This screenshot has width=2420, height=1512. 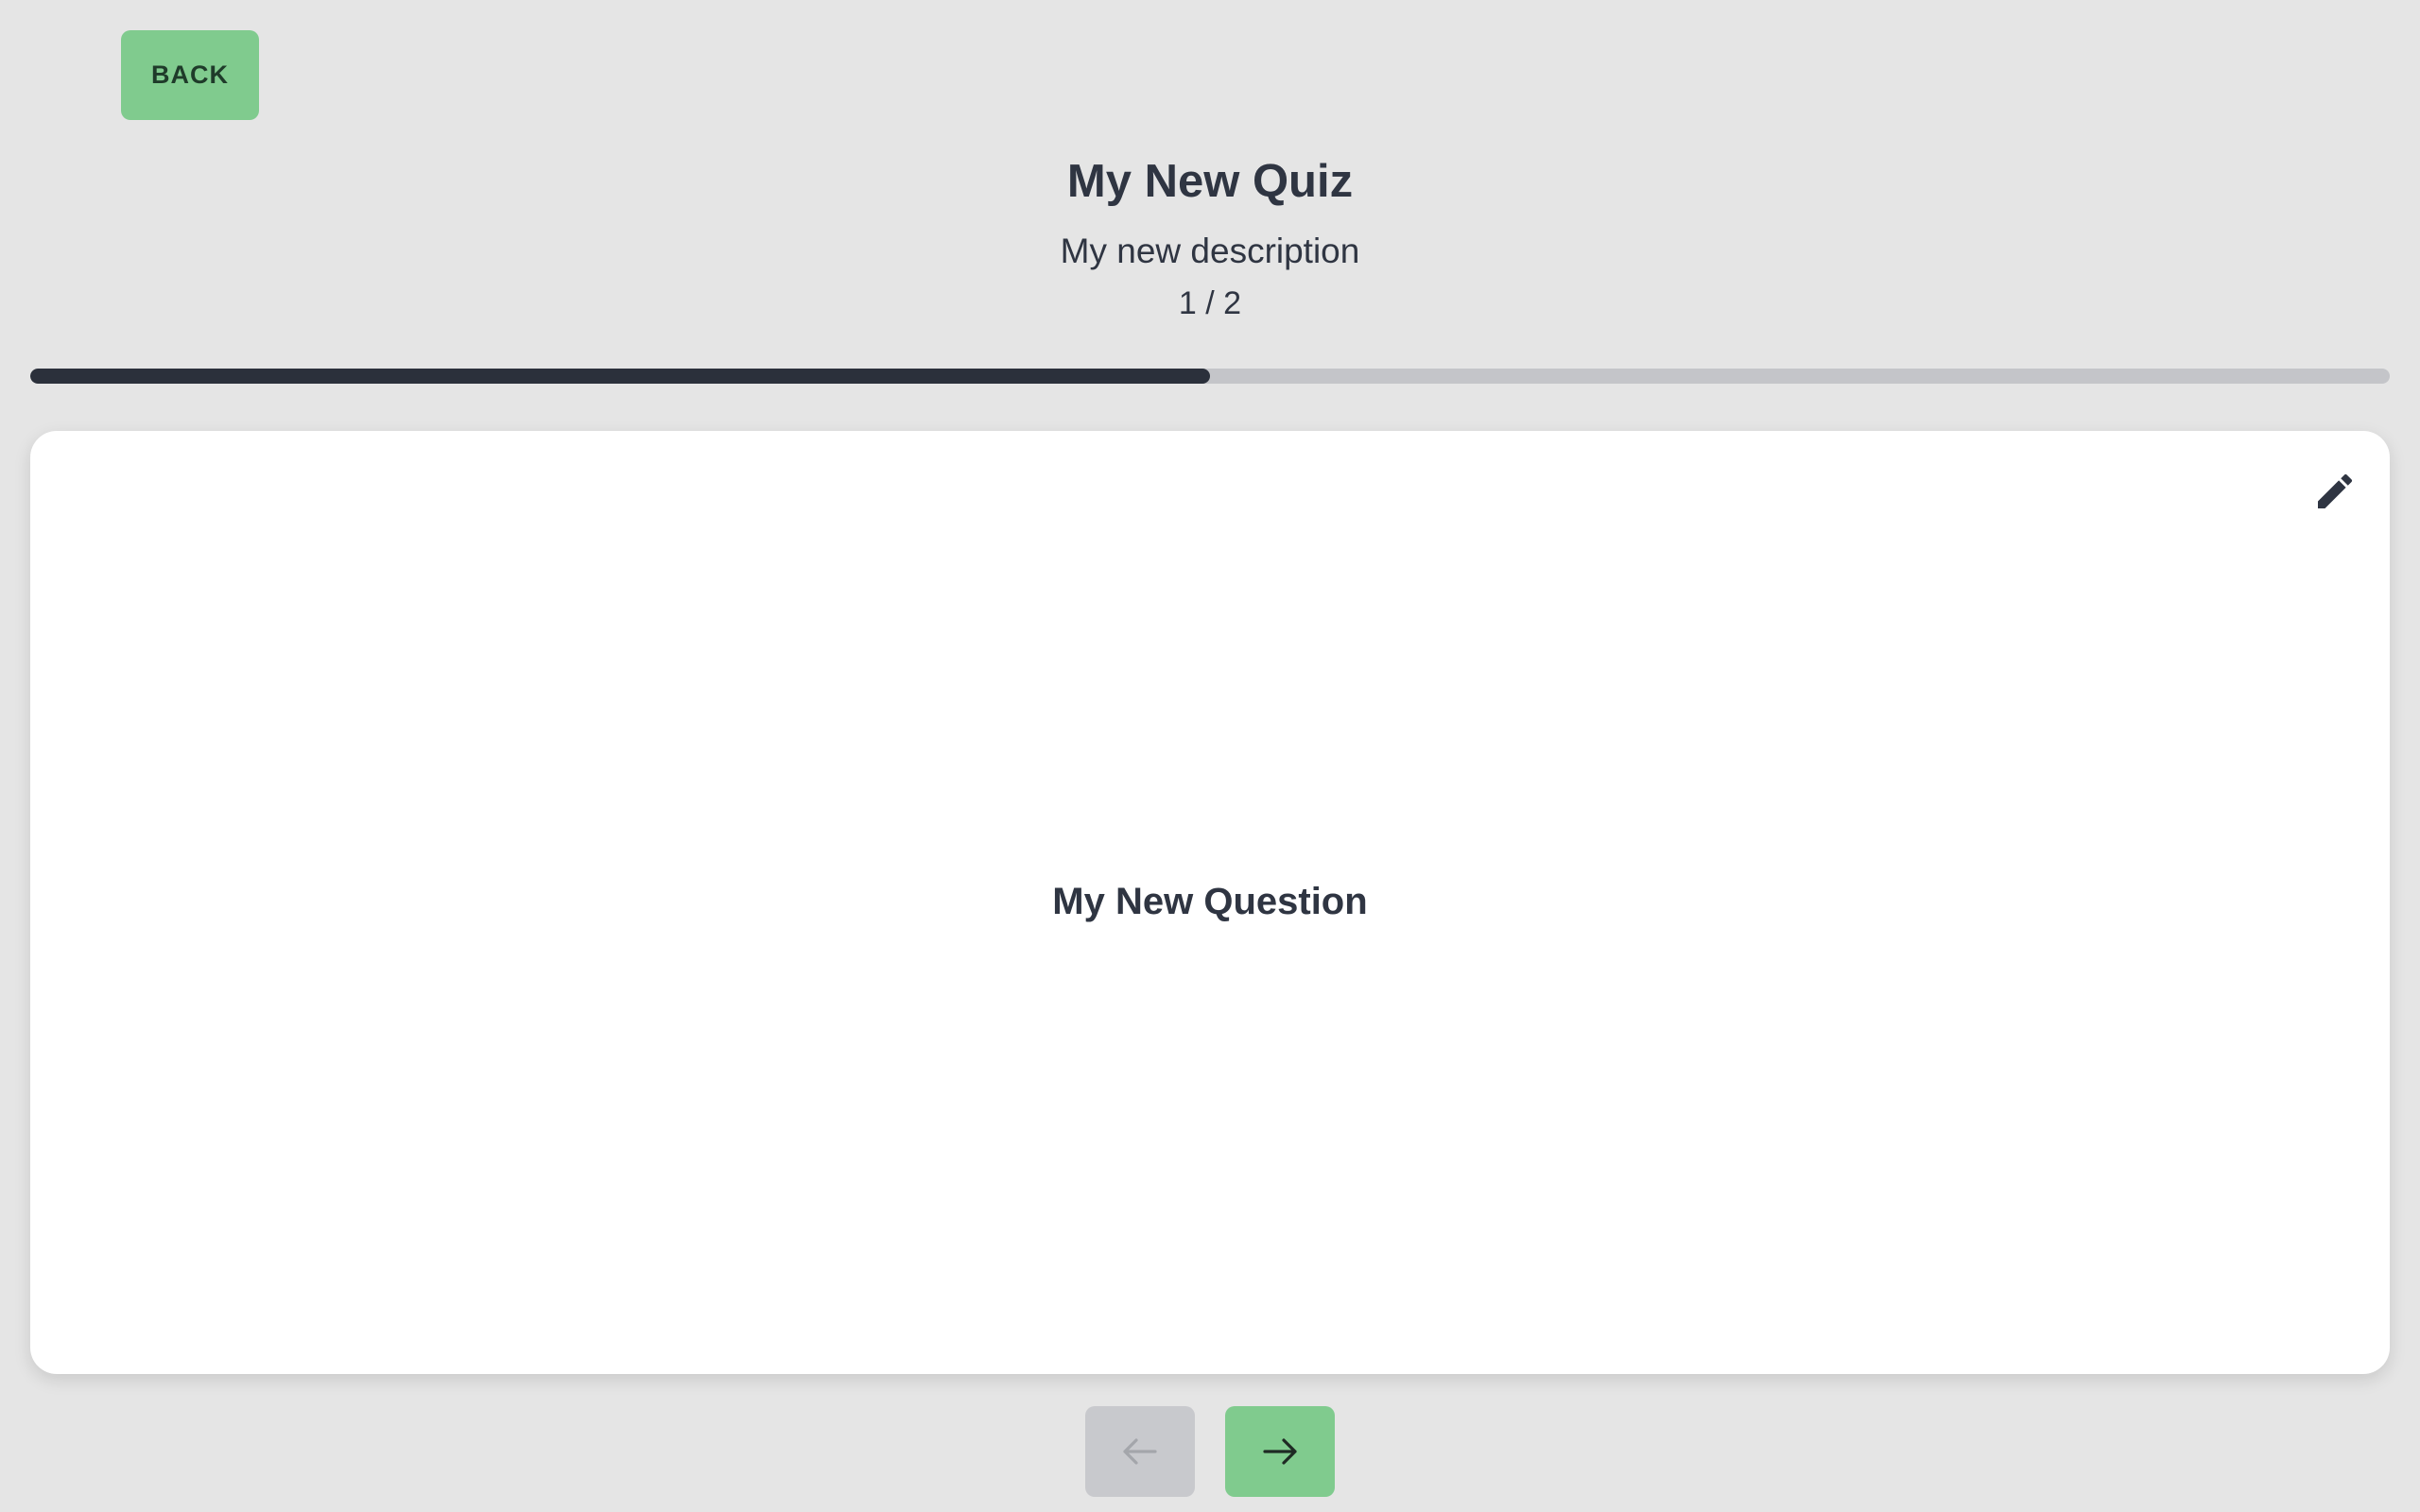 I want to click on quiz-header: My New Quiz My new description 1 / 2, so click(x=1210, y=233).